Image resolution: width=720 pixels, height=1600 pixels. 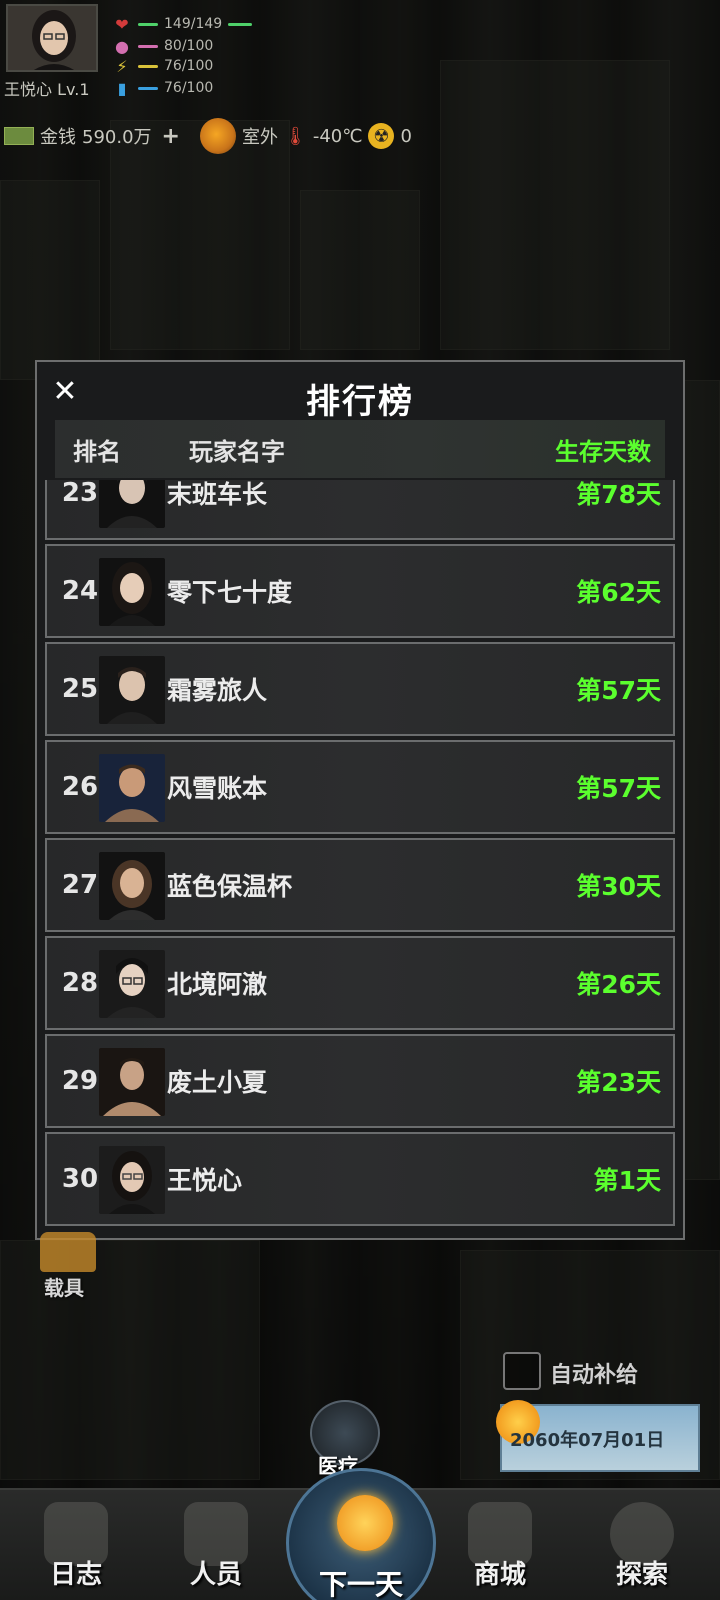 I want to click on player-name: 风雪账本, so click(x=217, y=788).